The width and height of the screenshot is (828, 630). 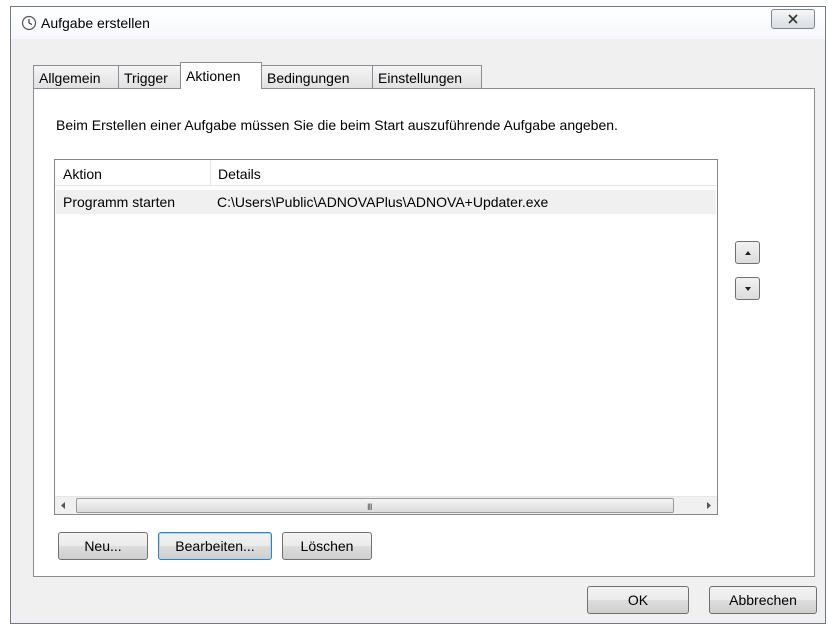 What do you see at coordinates (327, 546) in the screenshot?
I see `delete-action-button: Löschen` at bounding box center [327, 546].